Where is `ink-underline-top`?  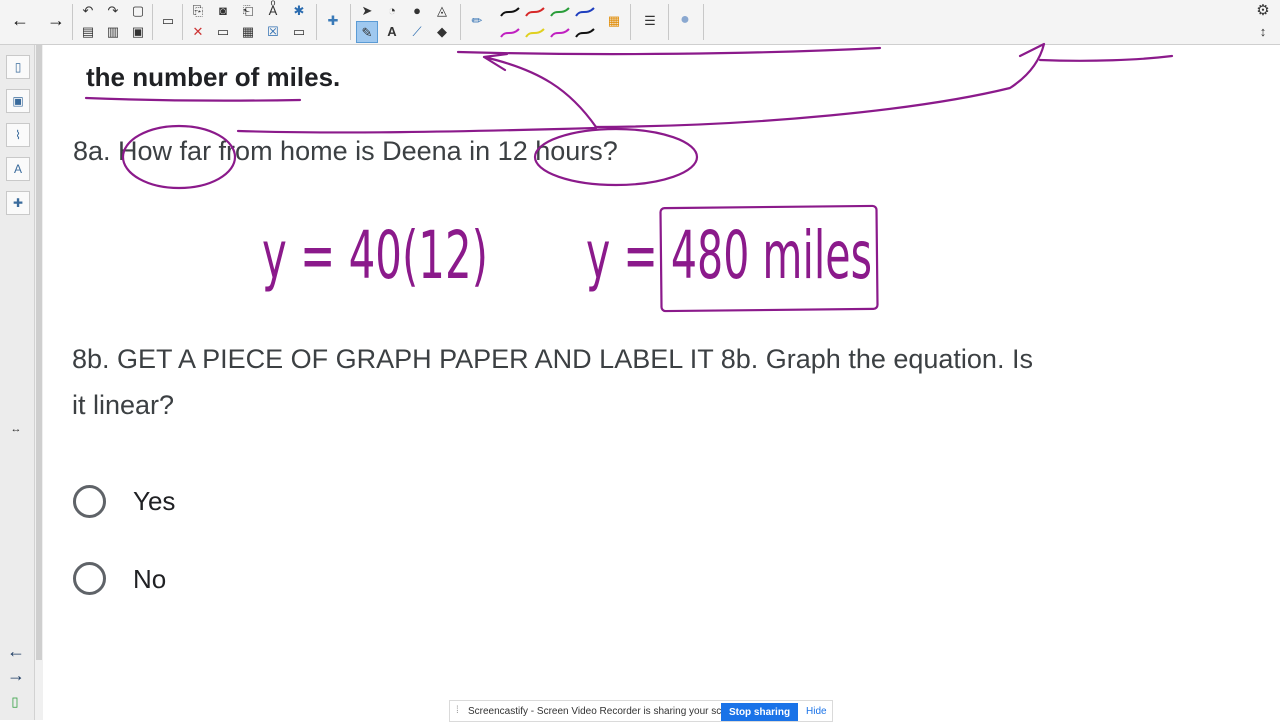
ink-underline-top is located at coordinates (669, 51).